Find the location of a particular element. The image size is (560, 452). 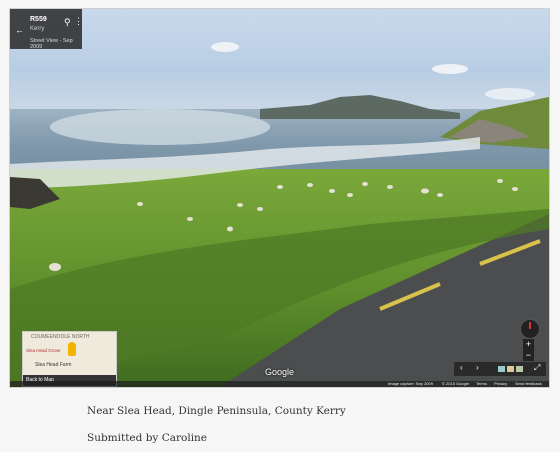

pegman-icon is located at coordinates (72, 349).